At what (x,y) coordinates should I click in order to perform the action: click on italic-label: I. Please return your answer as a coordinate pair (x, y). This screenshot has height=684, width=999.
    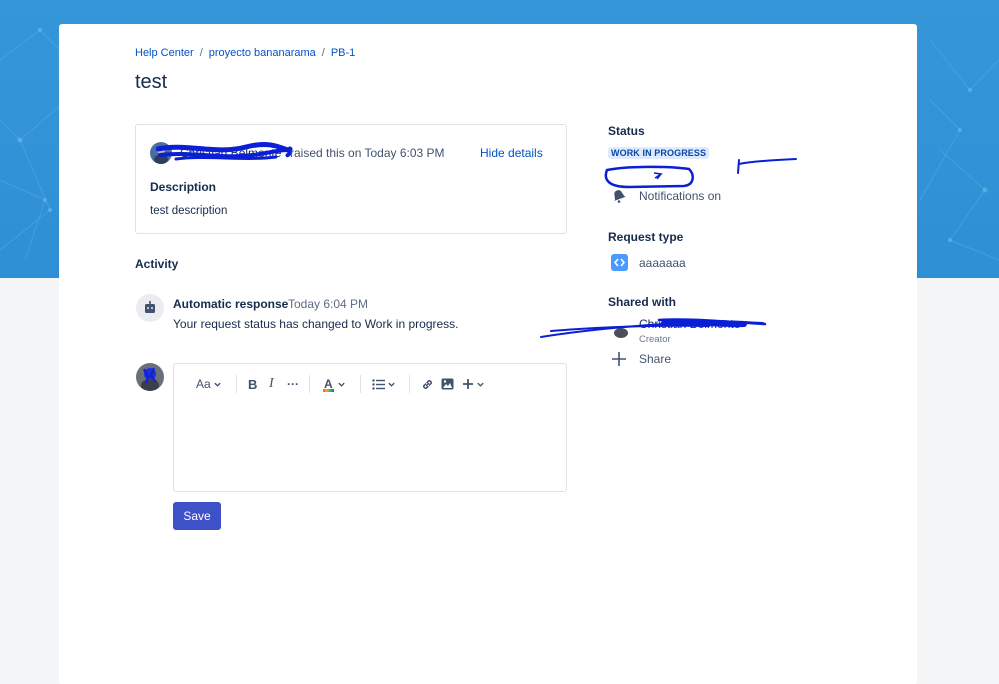
    Looking at the image, I should click on (271, 383).